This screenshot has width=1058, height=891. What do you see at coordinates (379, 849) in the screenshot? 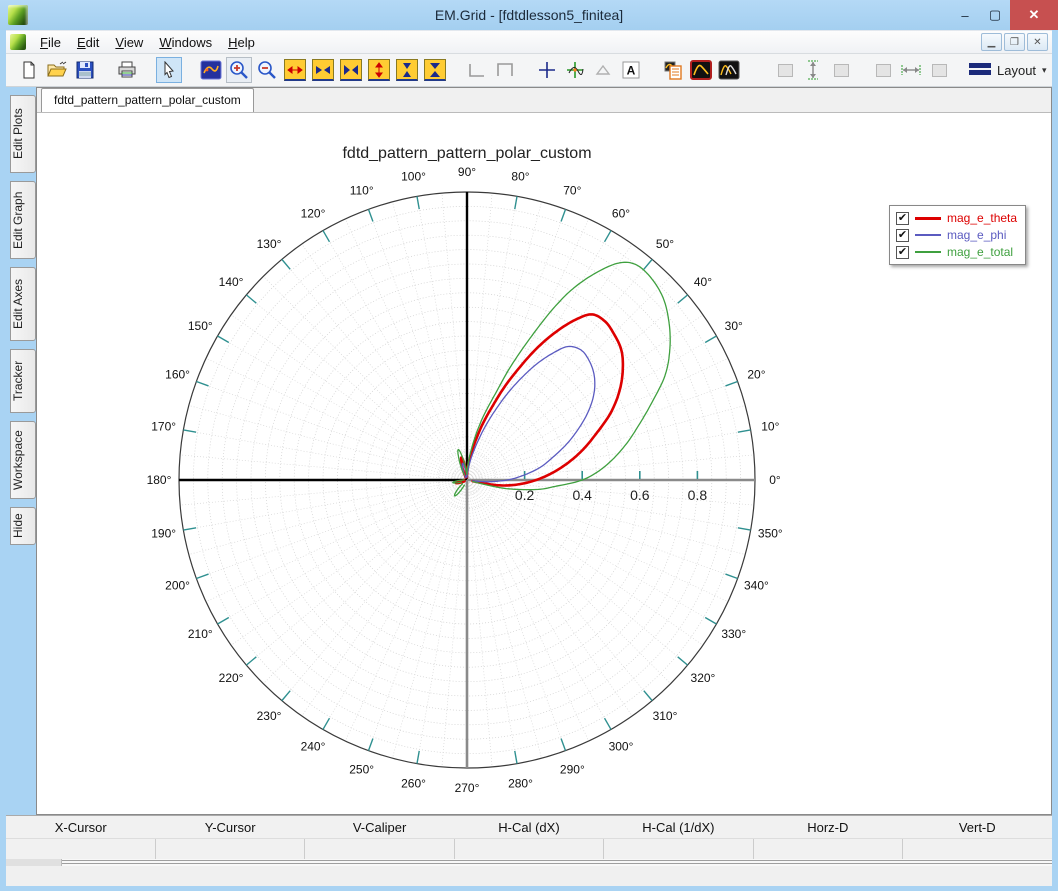
I see `status-value-v-caliper` at bounding box center [379, 849].